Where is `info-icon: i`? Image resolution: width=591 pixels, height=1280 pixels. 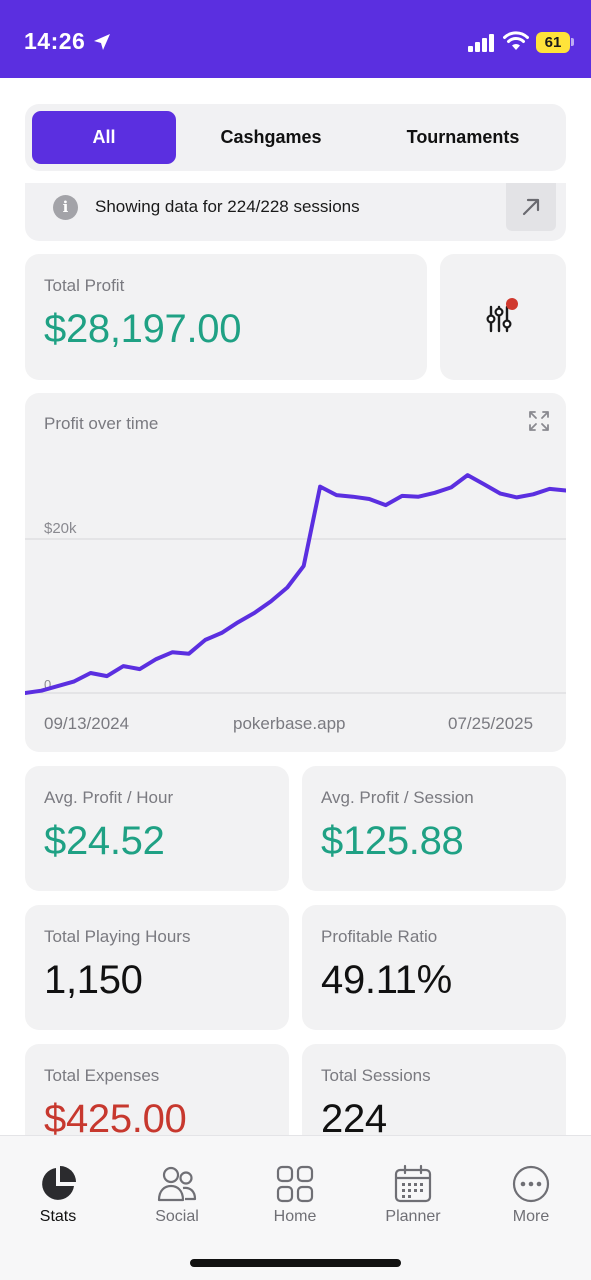 info-icon: i is located at coordinates (65, 207).